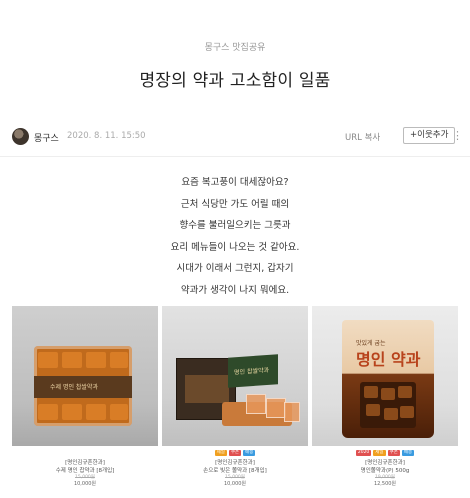  Describe the element at coordinates (235, 225) in the screenshot. I see `body-line: 향수를 불러일으키는 그릇과` at that location.